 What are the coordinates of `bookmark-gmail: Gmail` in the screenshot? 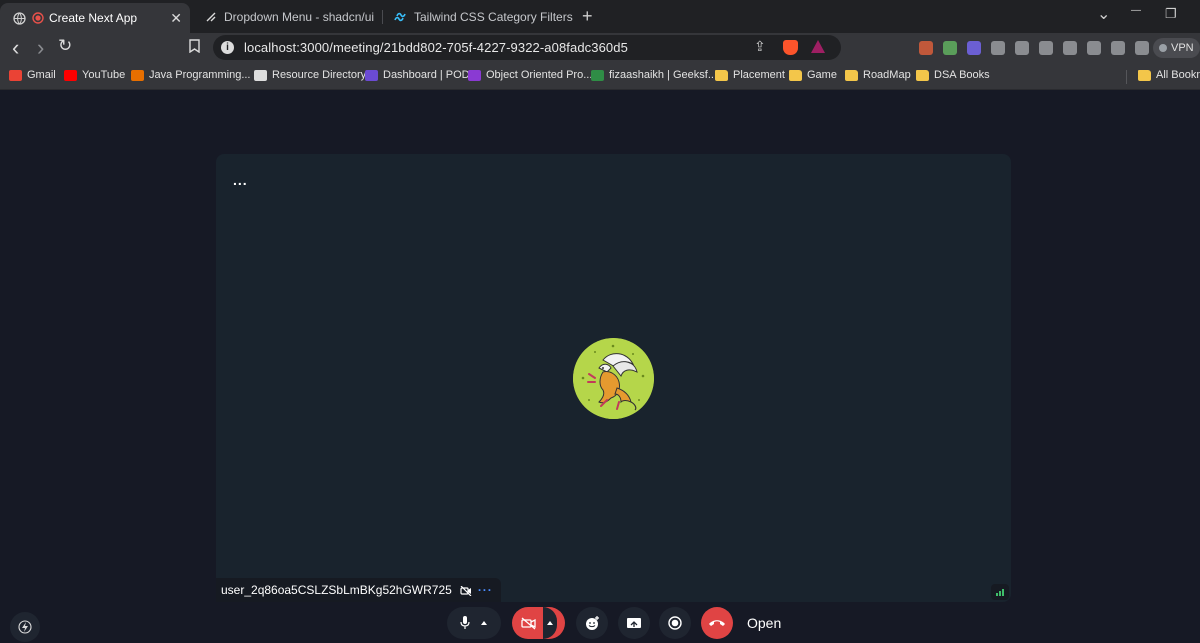 It's located at (32, 75).